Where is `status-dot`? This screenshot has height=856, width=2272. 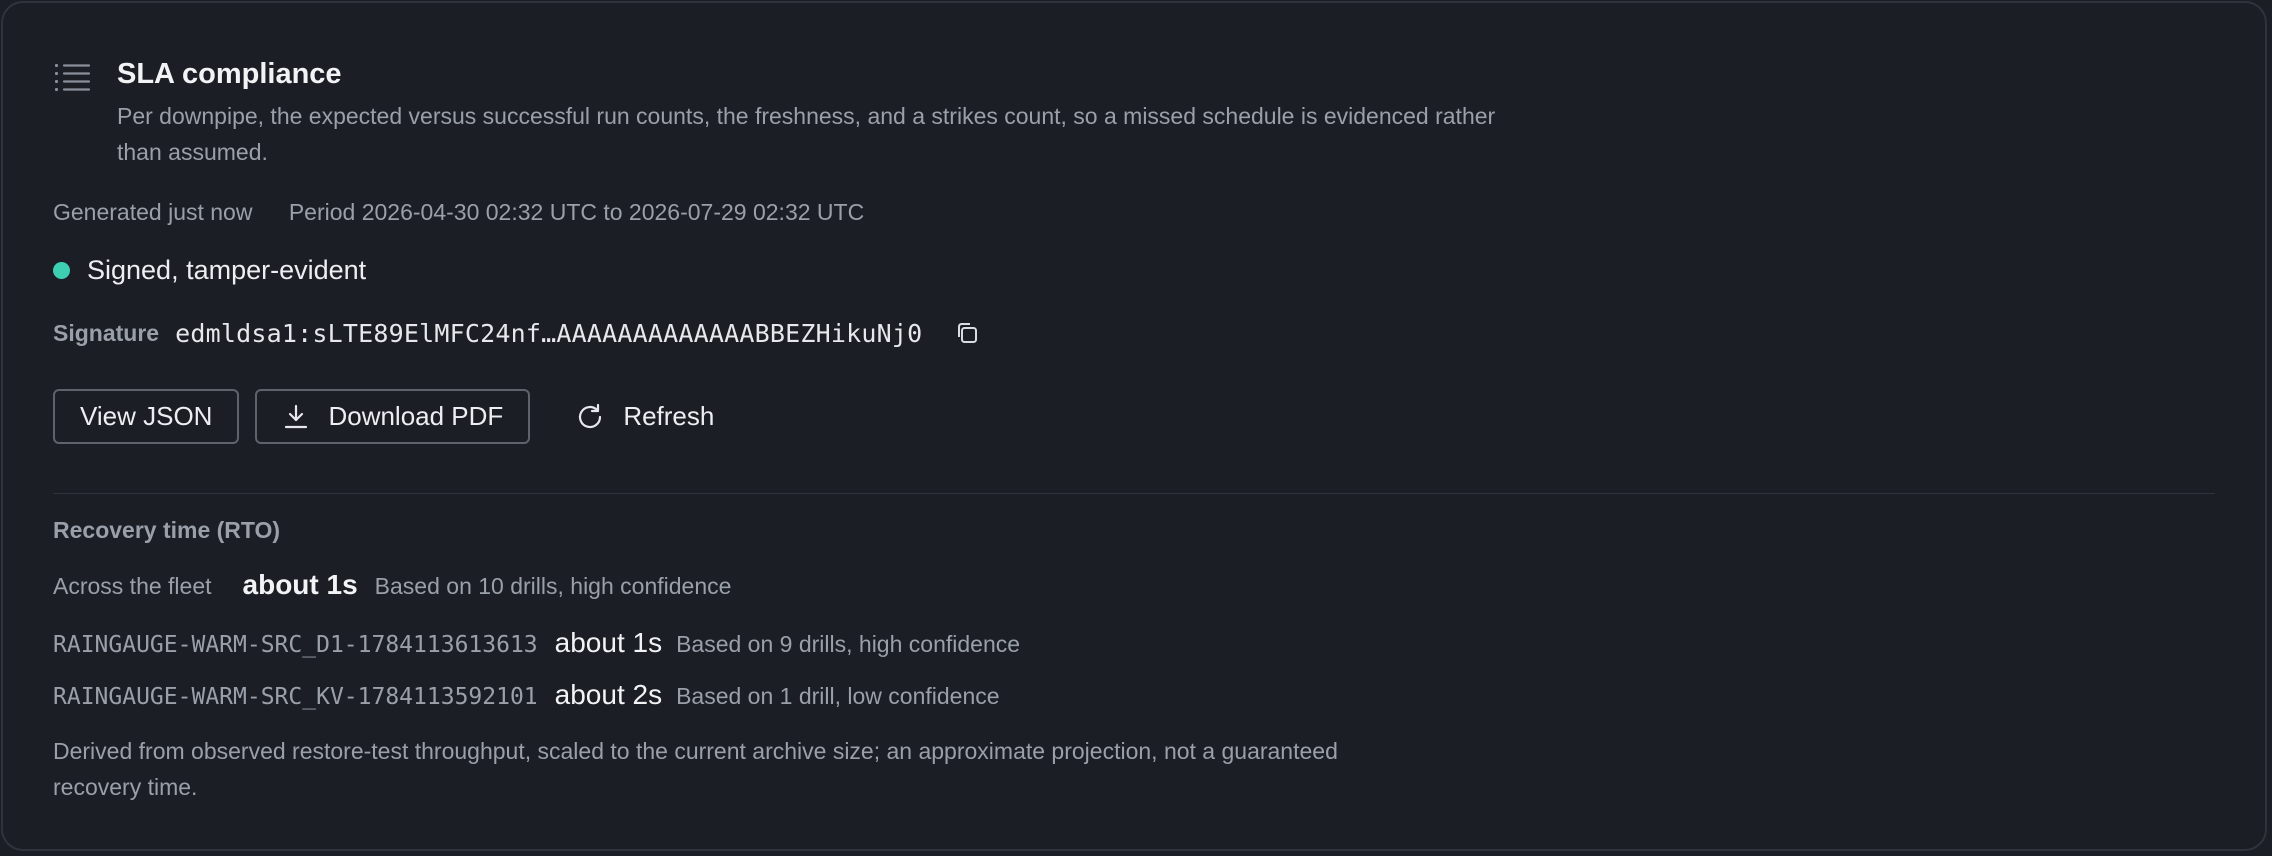 status-dot is located at coordinates (61, 270).